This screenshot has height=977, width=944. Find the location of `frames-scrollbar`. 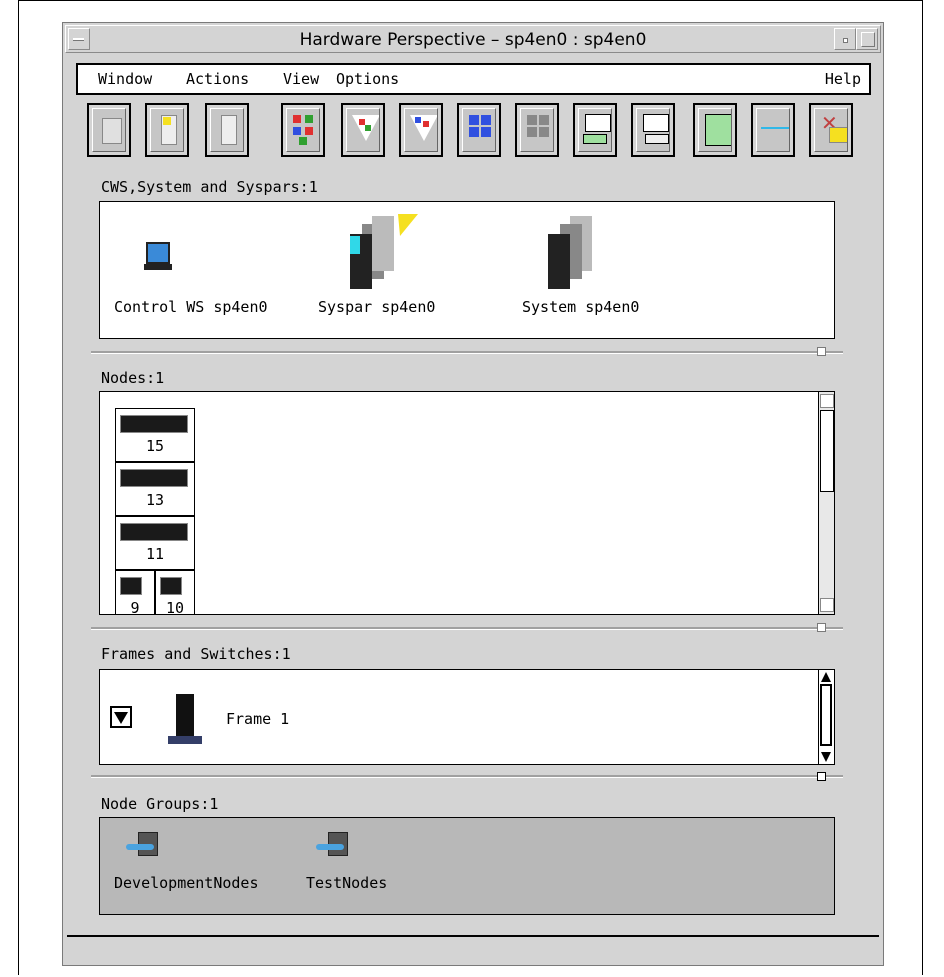

frames-scrollbar is located at coordinates (826, 717).